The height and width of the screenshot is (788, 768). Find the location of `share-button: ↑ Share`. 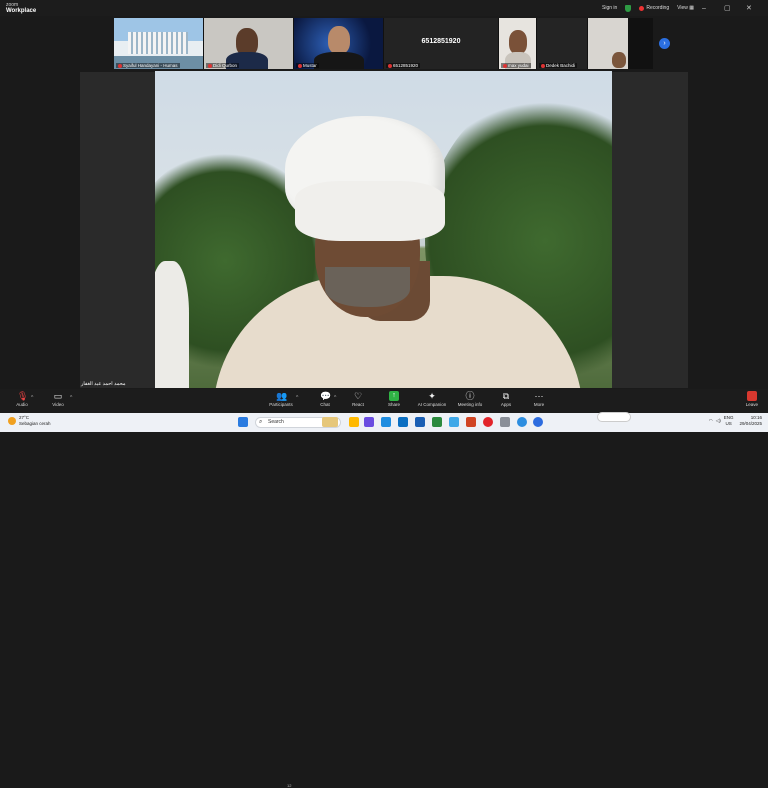

share-button: ↑ Share is located at coordinates (394, 401).